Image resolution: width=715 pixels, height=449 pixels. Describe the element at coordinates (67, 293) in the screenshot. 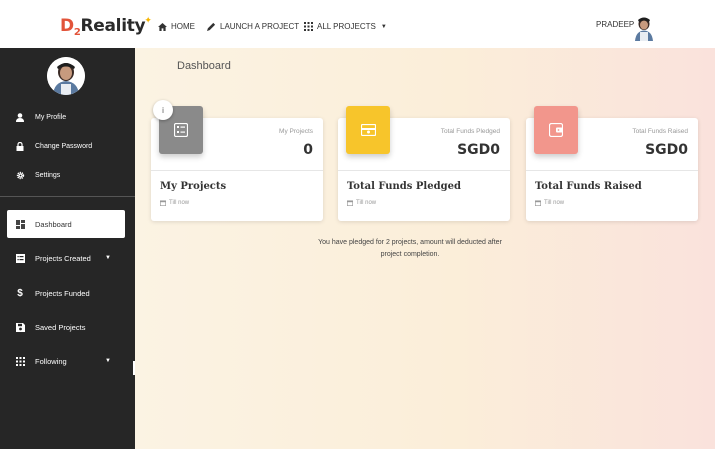

I see `sidebar-item-projects-funded: $ Projects Funded` at that location.